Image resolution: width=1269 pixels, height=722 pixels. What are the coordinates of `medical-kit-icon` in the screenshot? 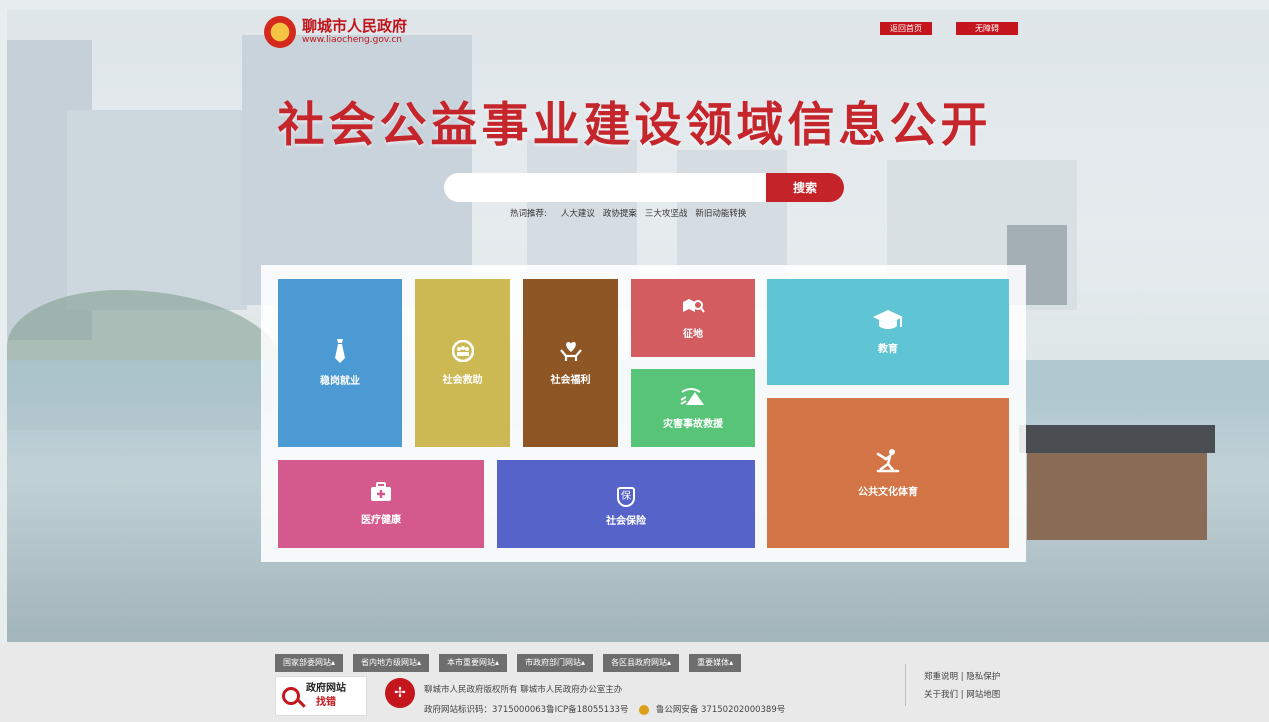 It's located at (381, 494).